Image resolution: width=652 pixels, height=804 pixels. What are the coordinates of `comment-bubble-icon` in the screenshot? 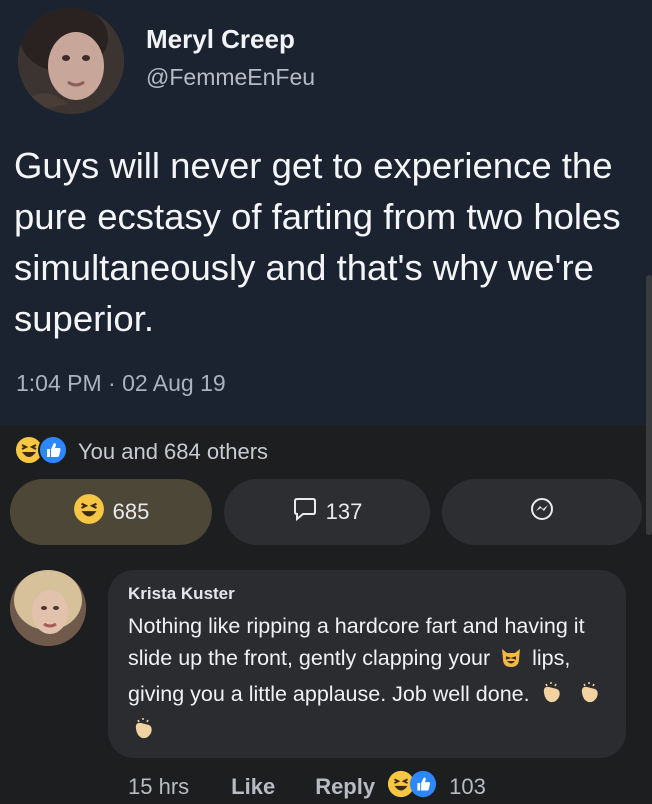 It's located at (305, 512).